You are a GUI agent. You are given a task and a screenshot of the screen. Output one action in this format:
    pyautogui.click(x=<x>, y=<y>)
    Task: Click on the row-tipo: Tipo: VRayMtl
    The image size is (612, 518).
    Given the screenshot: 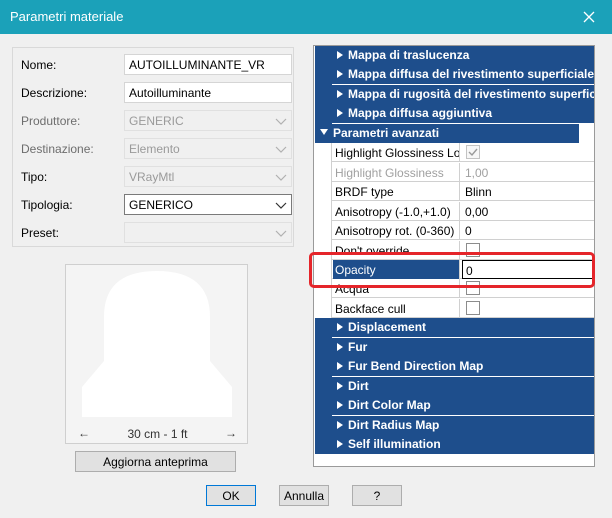 What is the action you would take?
    pyautogui.click(x=156, y=177)
    